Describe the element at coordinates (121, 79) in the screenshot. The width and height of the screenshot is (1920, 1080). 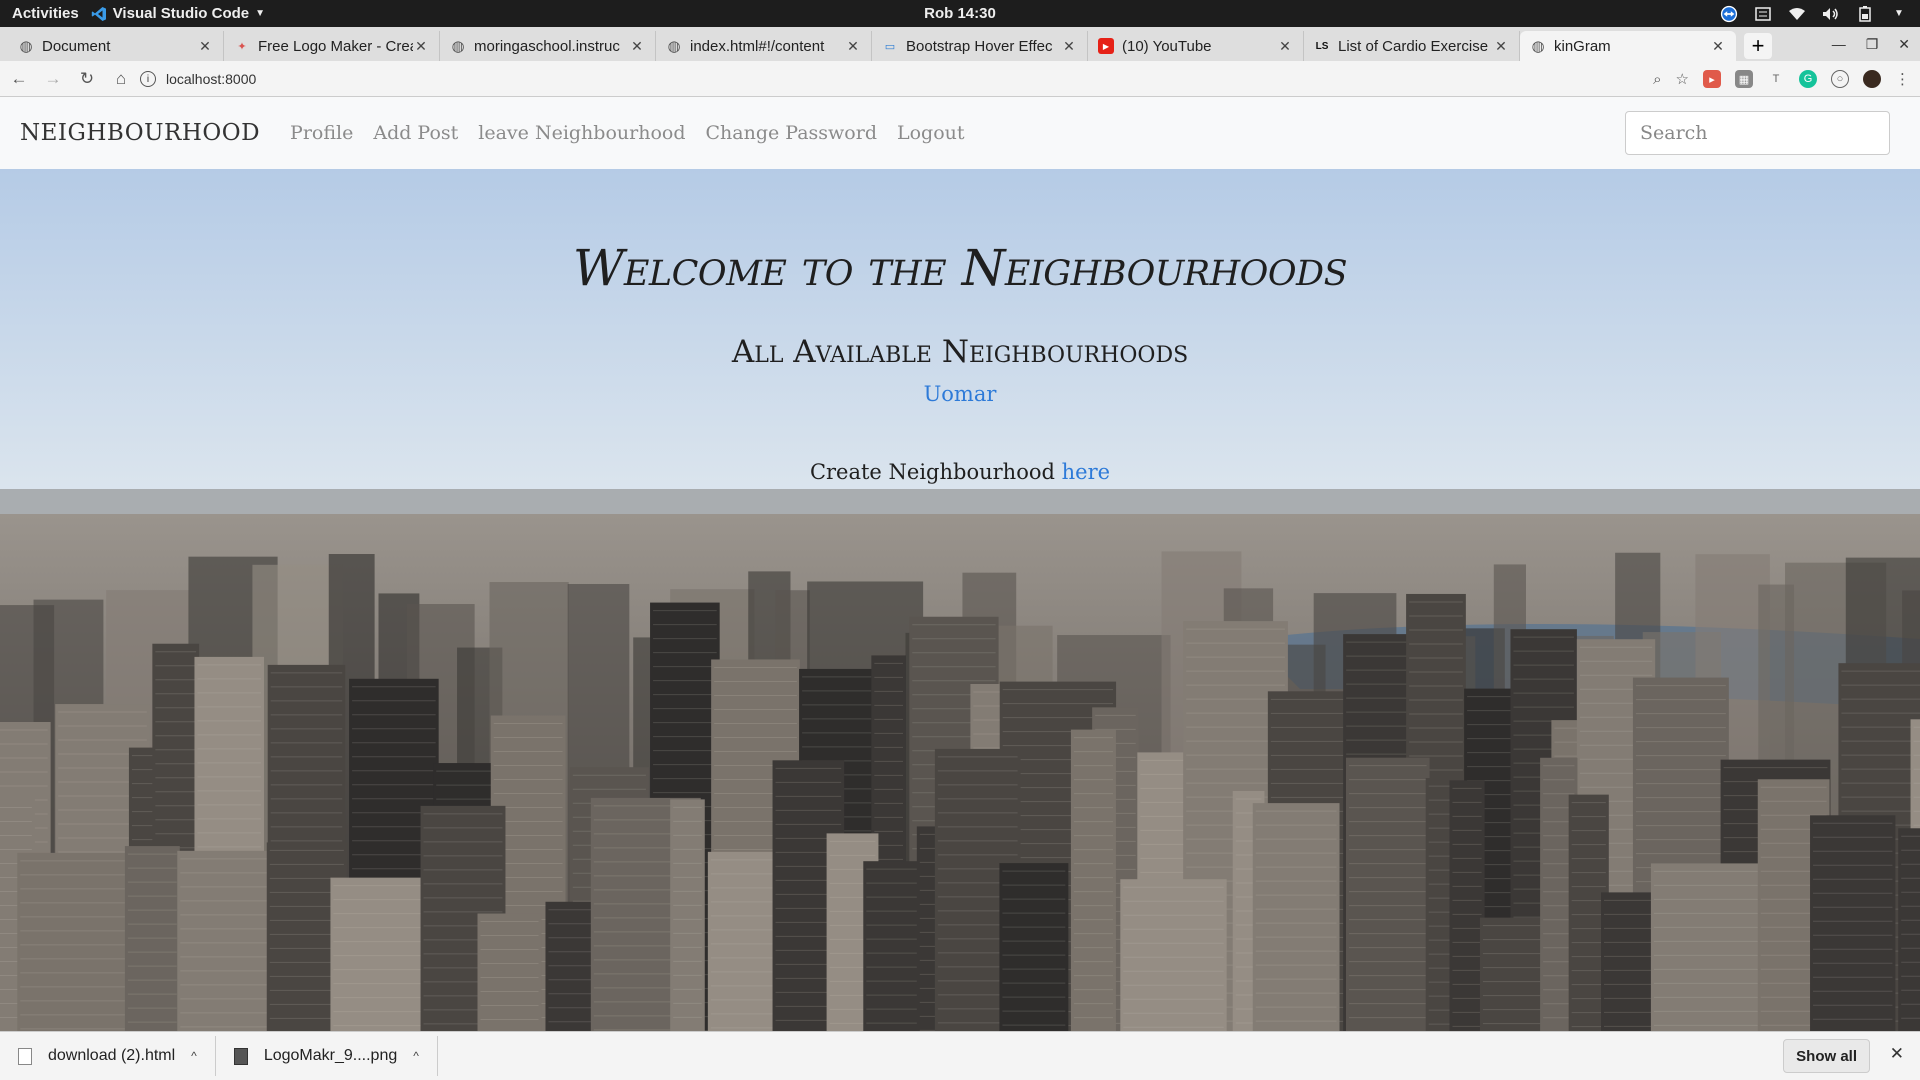
I see `home-icon: ⌂` at that location.